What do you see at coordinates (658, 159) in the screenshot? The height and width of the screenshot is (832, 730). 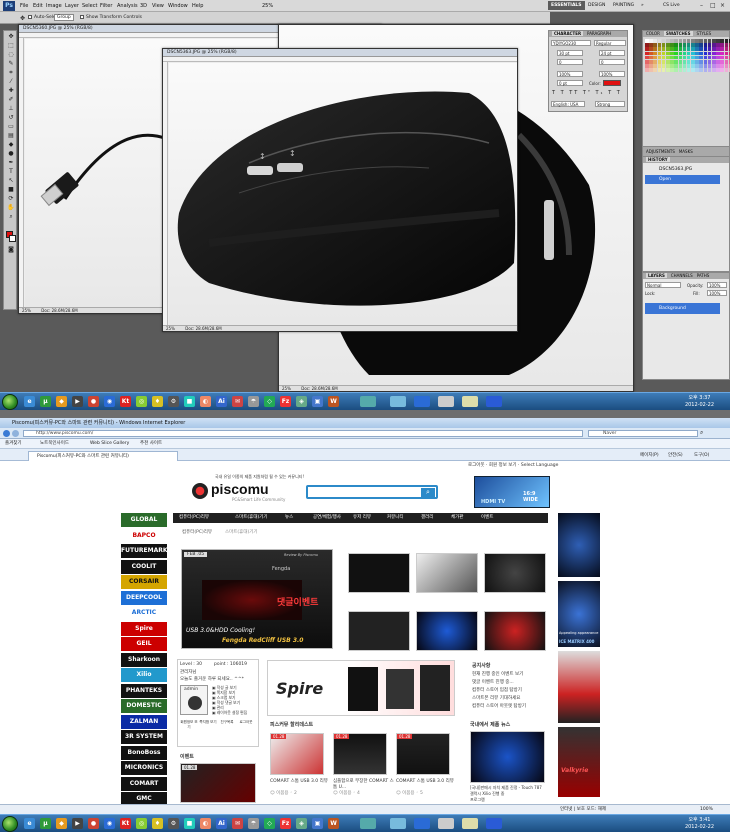 I see `tab-history: HISTORY` at bounding box center [658, 159].